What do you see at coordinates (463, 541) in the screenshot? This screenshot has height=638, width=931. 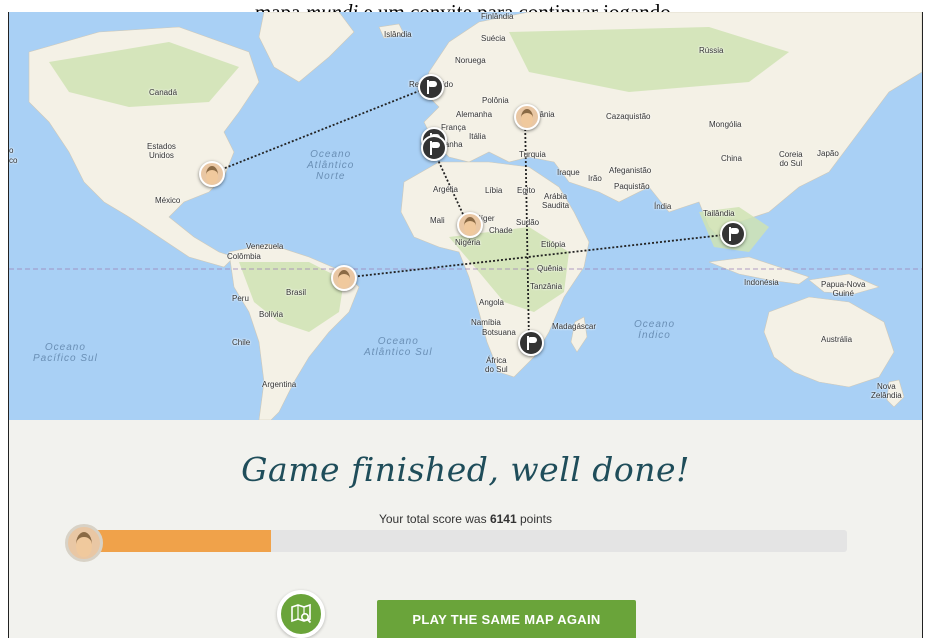 I see `score-progress-bar` at bounding box center [463, 541].